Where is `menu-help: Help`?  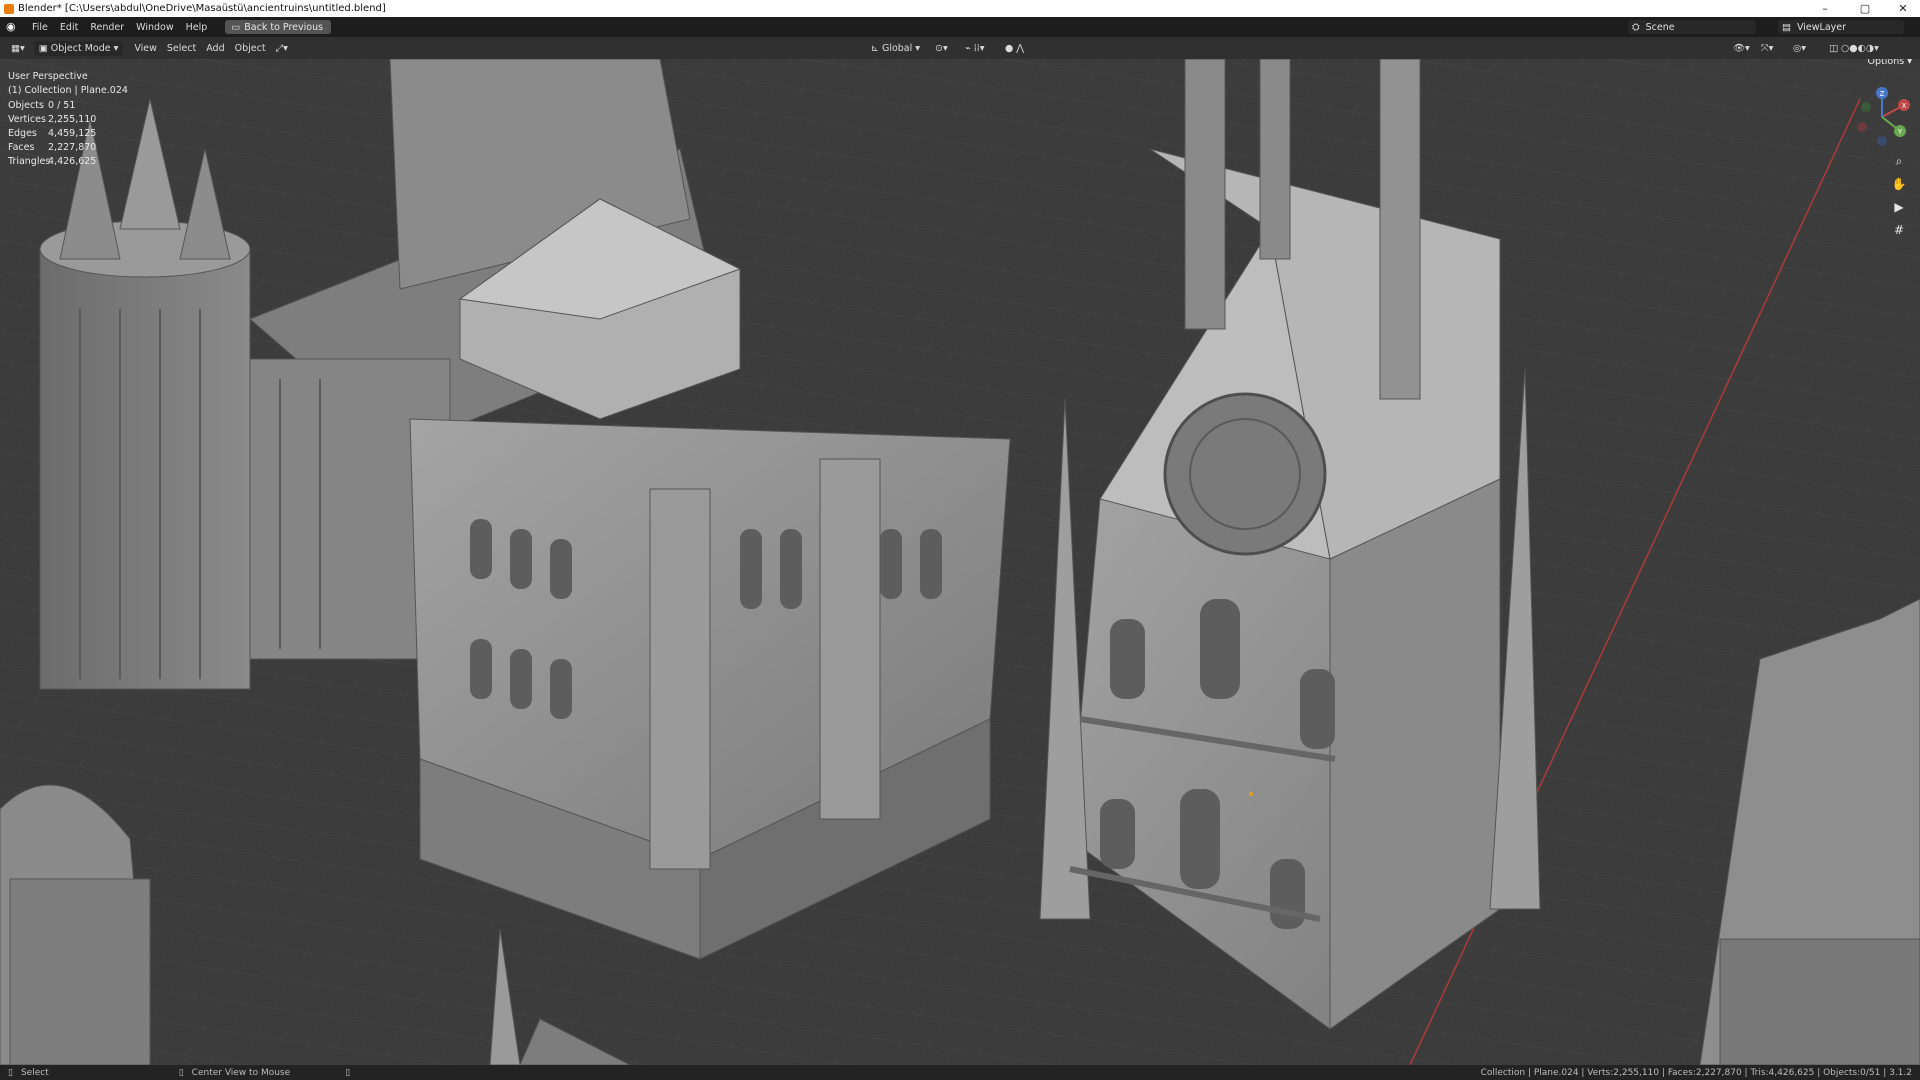 menu-help: Help is located at coordinates (197, 27).